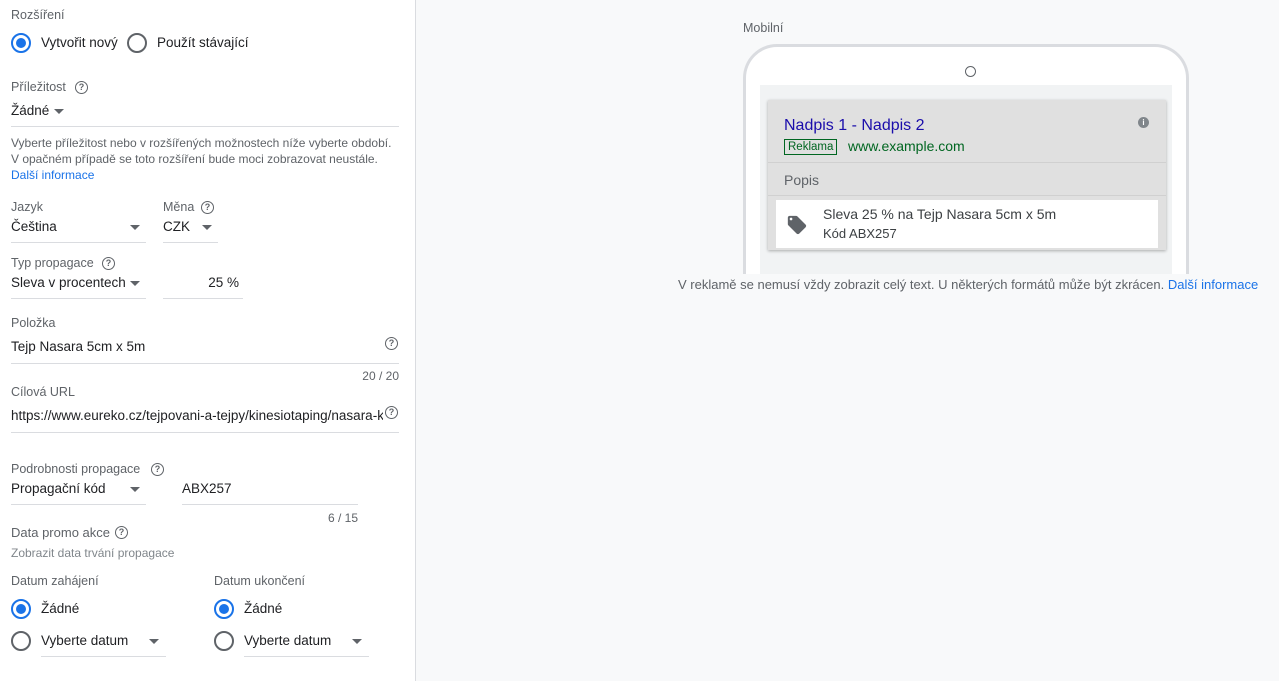  I want to click on end-date-label: Datum ukončení, so click(260, 581).